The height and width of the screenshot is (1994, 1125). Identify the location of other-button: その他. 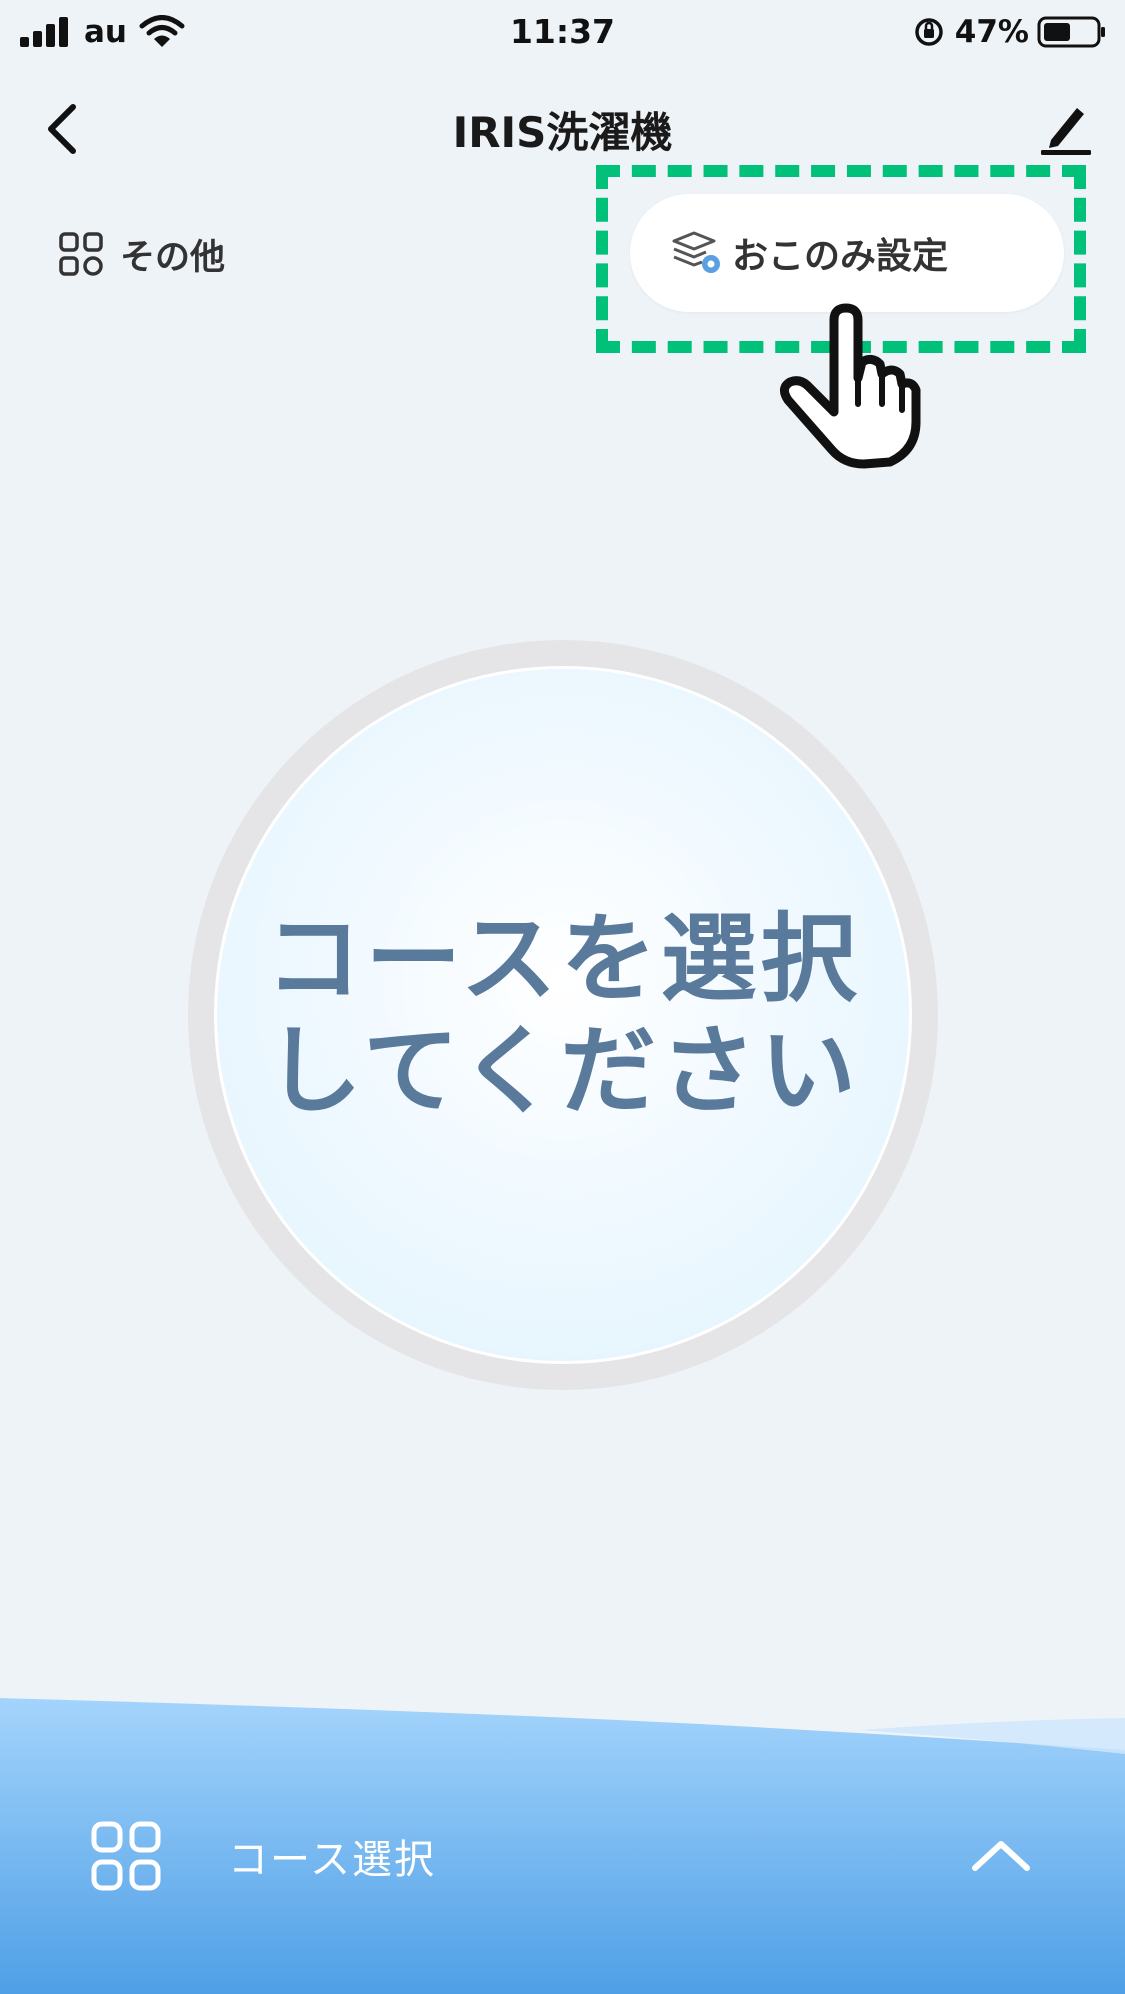
(141, 254).